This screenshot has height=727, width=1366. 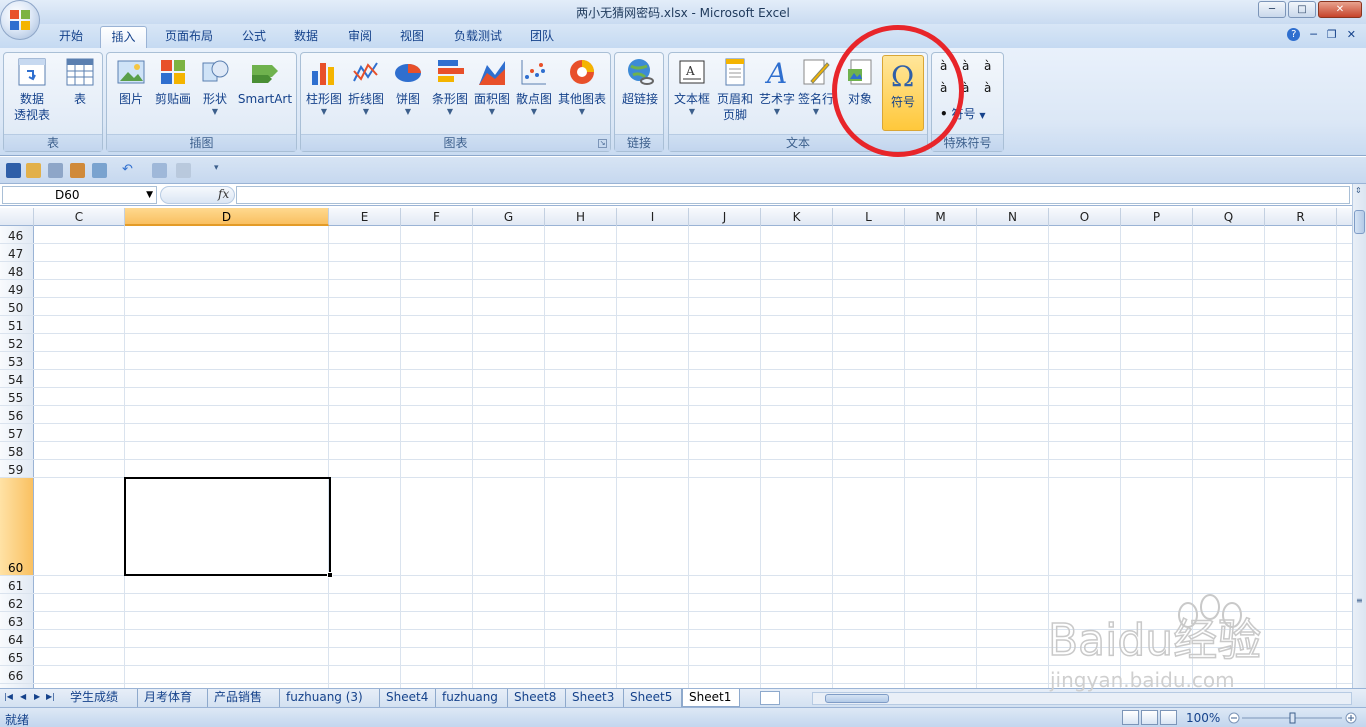 What do you see at coordinates (33, 170) in the screenshot?
I see `open-folder-icon` at bounding box center [33, 170].